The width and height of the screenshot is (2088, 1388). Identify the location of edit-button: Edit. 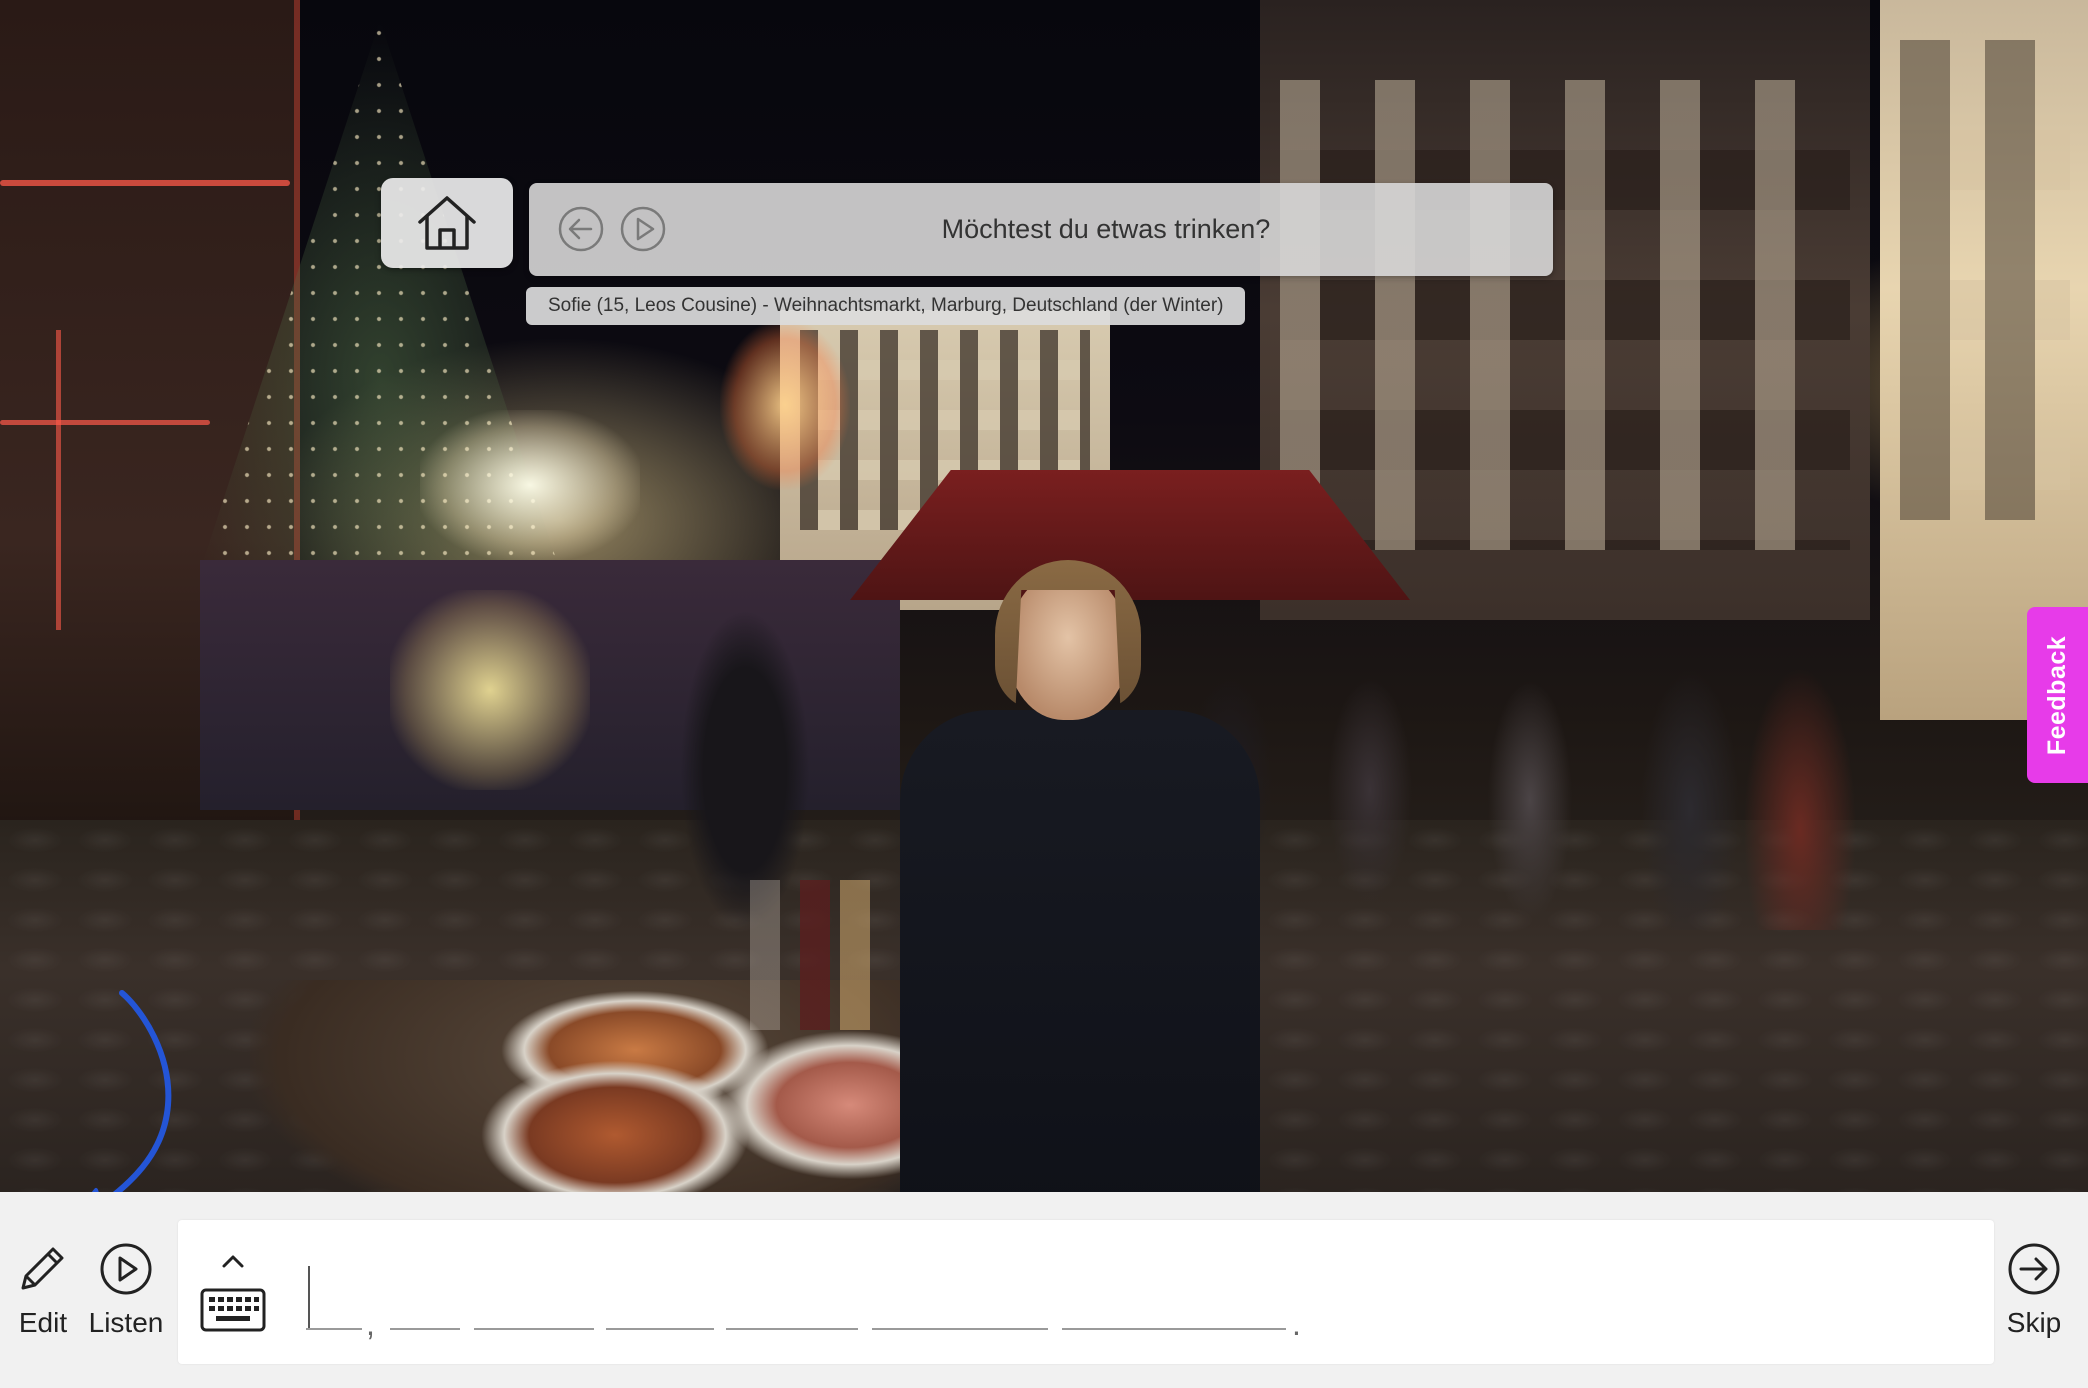
(43, 1290).